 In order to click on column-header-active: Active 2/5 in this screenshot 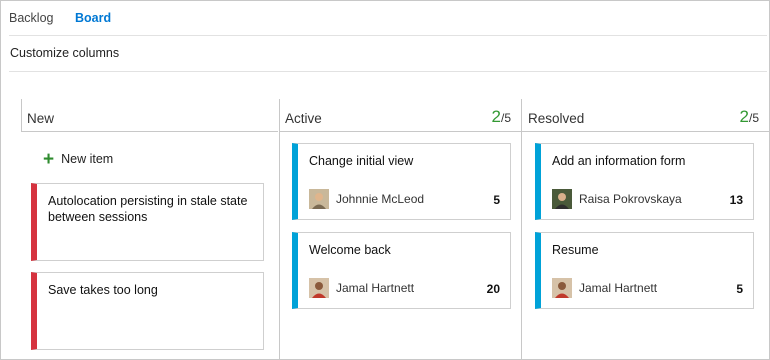, I will do `click(400, 115)`.